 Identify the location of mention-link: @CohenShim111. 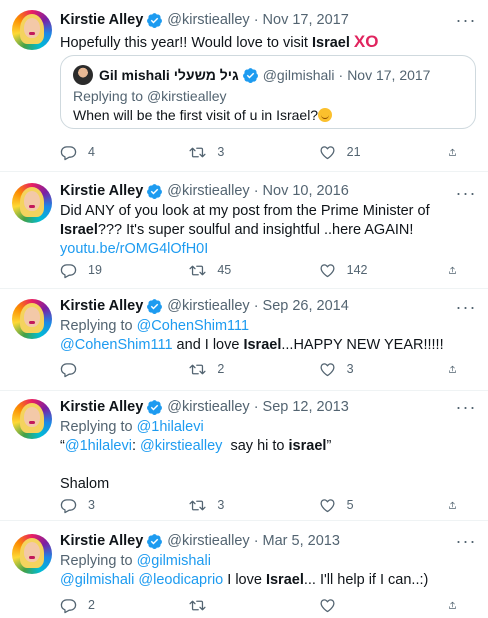
(116, 345).